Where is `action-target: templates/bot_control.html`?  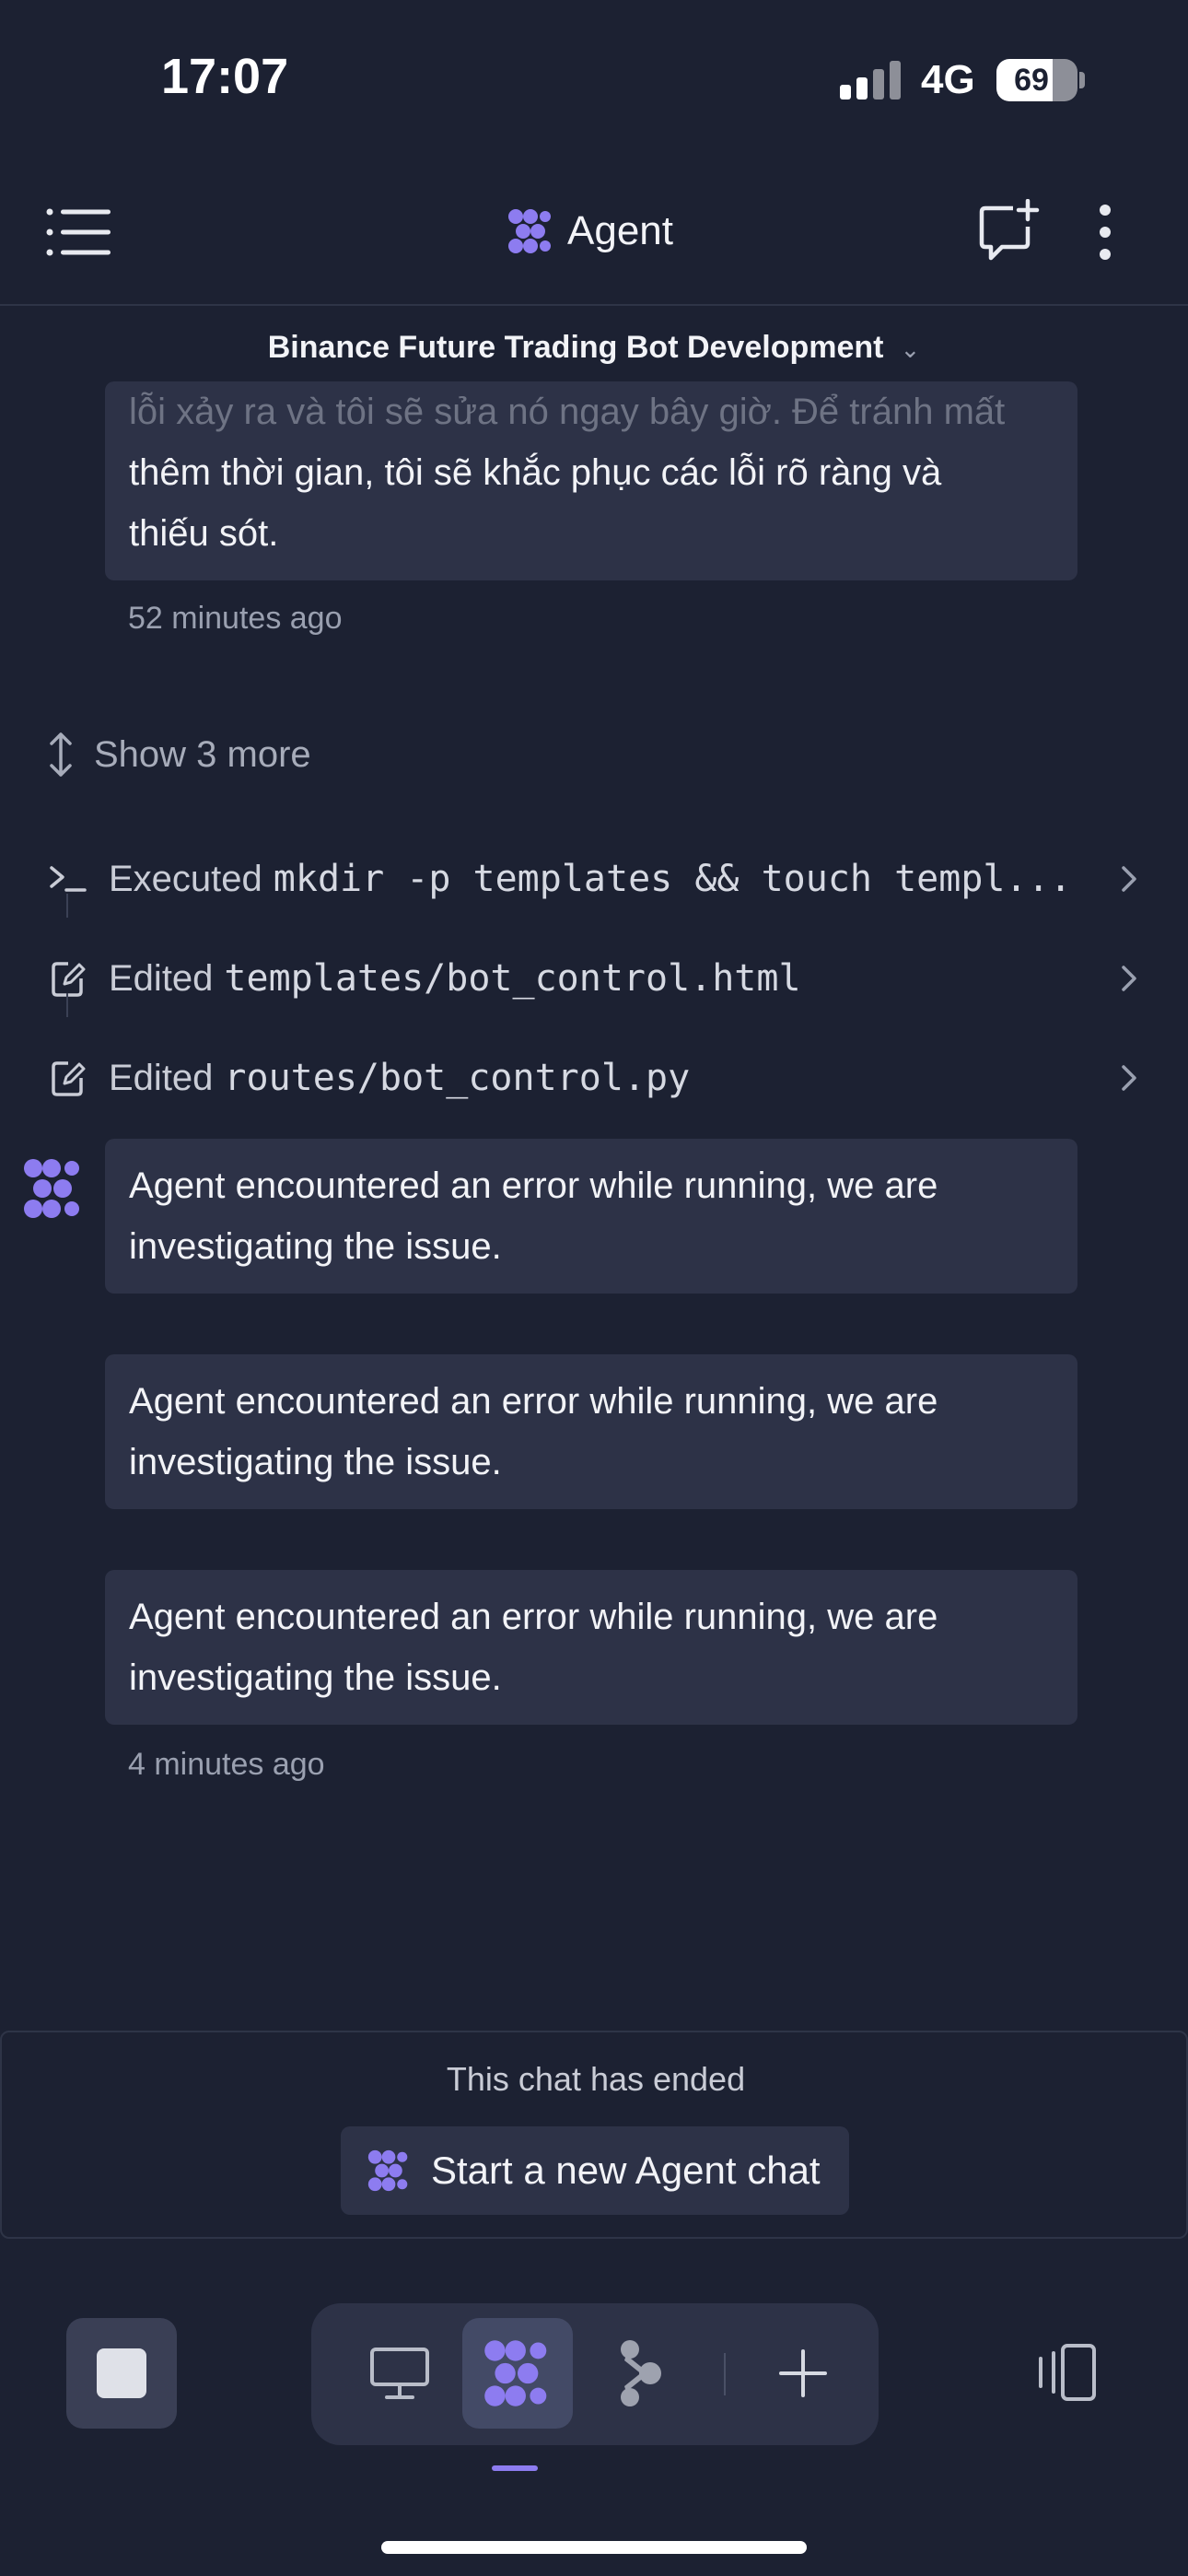
action-target: templates/bot_control.html is located at coordinates (512, 978).